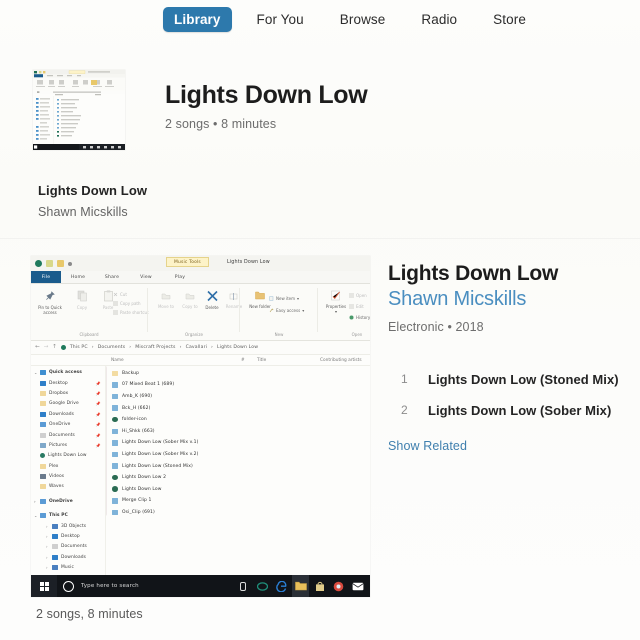 This screenshot has height=640, width=640. I want to click on album-thumbnail, so click(79, 110).